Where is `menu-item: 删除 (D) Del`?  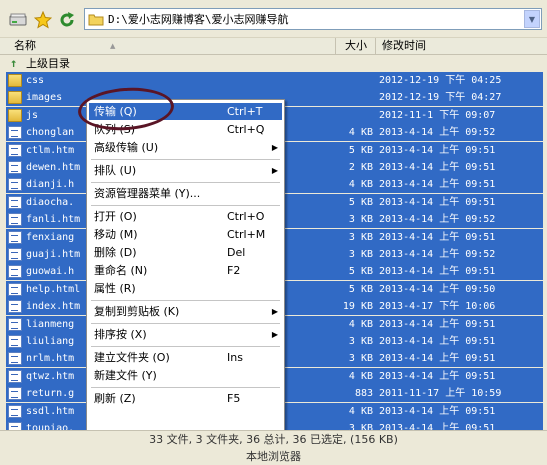 menu-item: 删除 (D) Del is located at coordinates (185, 252).